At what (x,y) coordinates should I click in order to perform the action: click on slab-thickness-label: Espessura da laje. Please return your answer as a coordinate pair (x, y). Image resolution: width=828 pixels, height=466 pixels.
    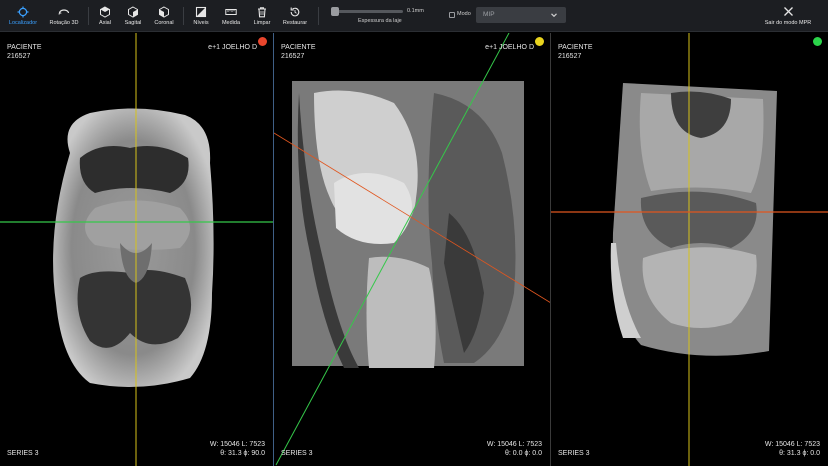
    Looking at the image, I should click on (380, 21).